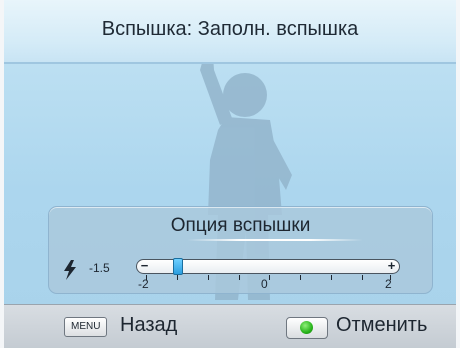 The height and width of the screenshot is (348, 460). I want to click on green-dot-icon, so click(306, 327).